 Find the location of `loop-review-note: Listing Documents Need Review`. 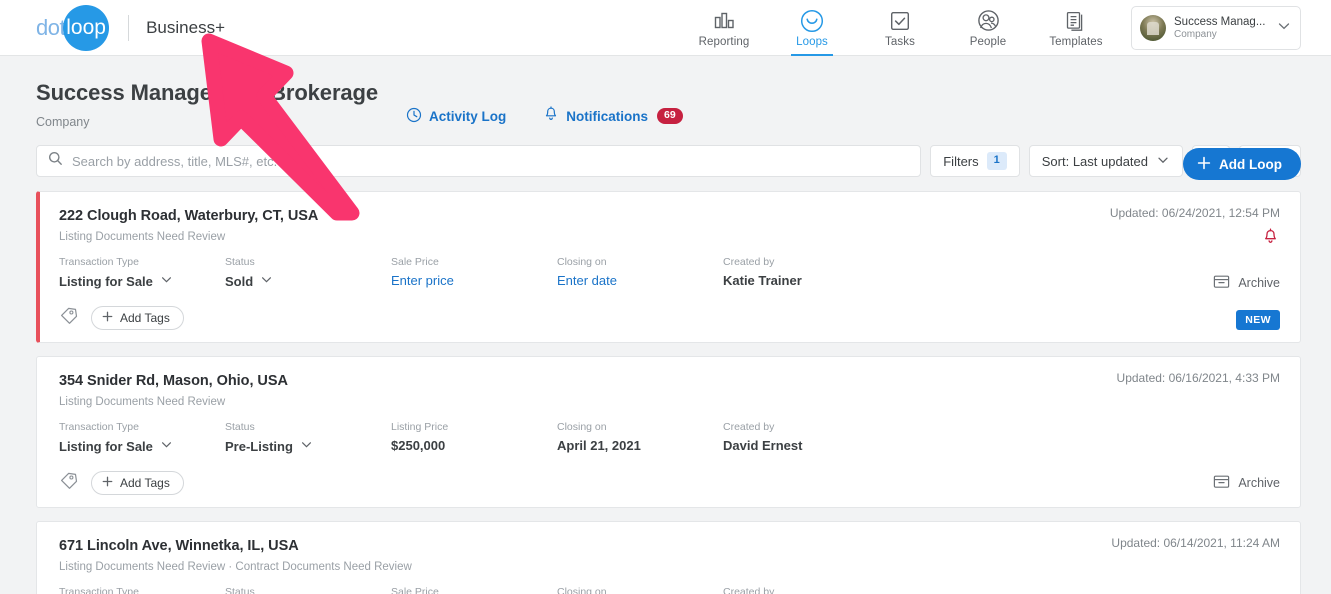

loop-review-note: Listing Documents Need Review is located at coordinates (142, 237).